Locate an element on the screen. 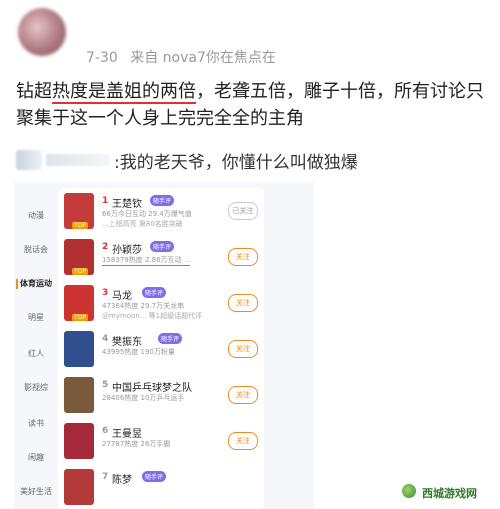 The image size is (500, 509). item-stats: 66万今日互动 29.4万爆气值 is located at coordinates (147, 214).